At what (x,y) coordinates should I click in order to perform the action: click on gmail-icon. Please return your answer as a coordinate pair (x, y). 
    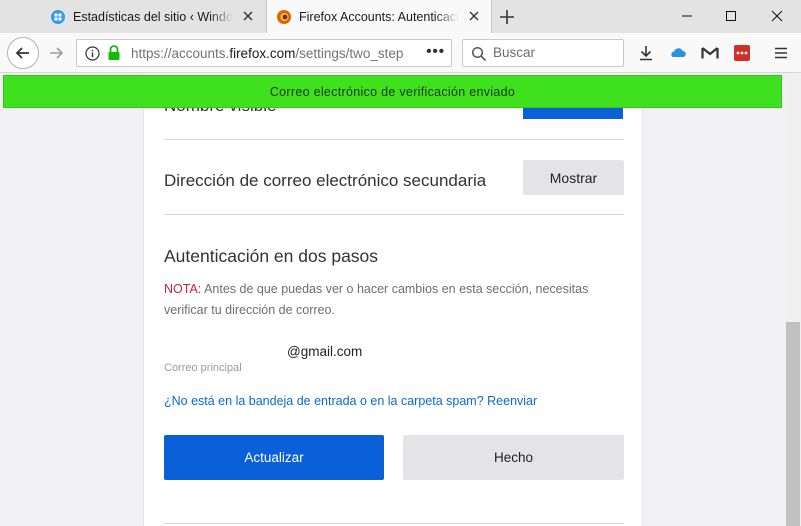
    Looking at the image, I should click on (710, 53).